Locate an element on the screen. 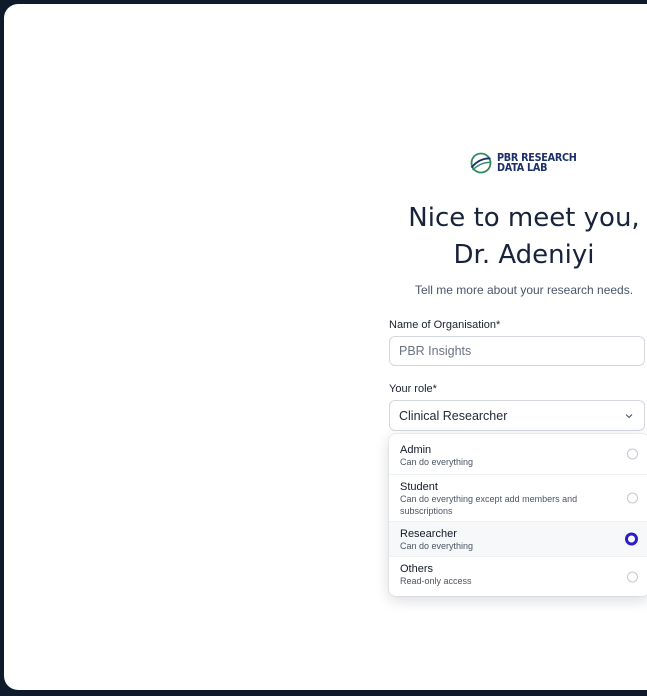 The image size is (647, 696). role-option-description: Read-only access is located at coordinates (436, 581).